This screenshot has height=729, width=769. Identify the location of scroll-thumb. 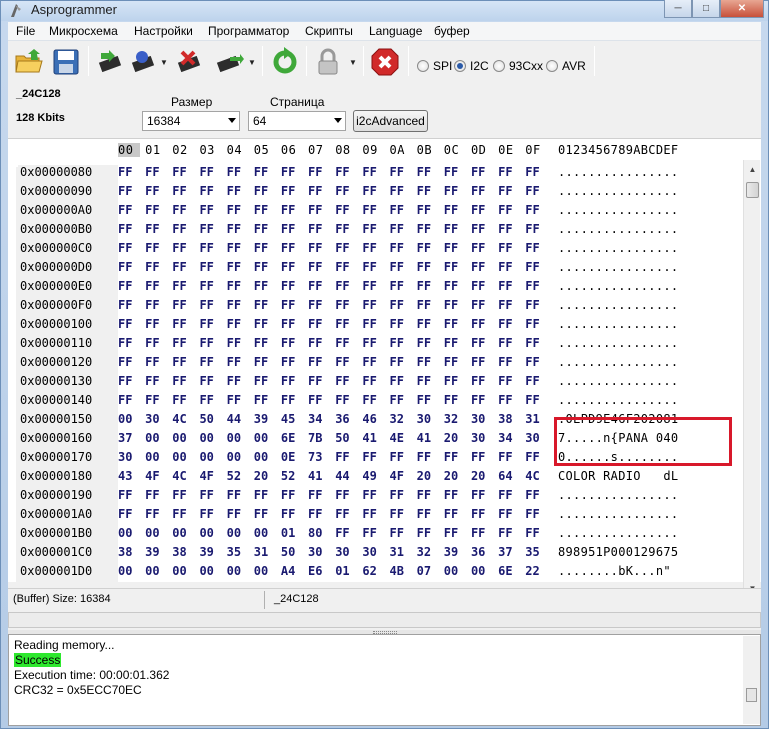
(751, 695).